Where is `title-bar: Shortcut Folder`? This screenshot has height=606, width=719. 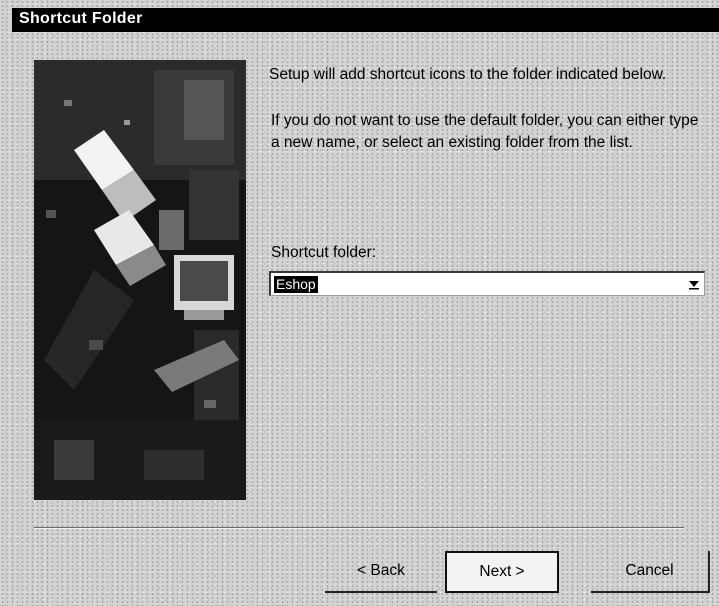 title-bar: Shortcut Folder is located at coordinates (365, 20).